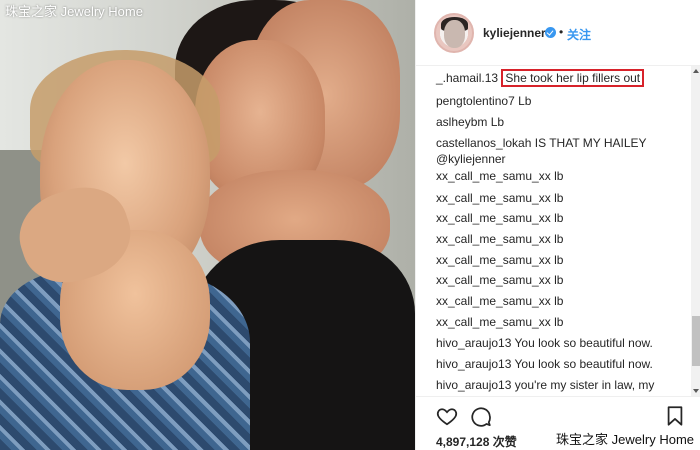 The image size is (700, 450). I want to click on likes-suffix: 次赞, so click(504, 442).